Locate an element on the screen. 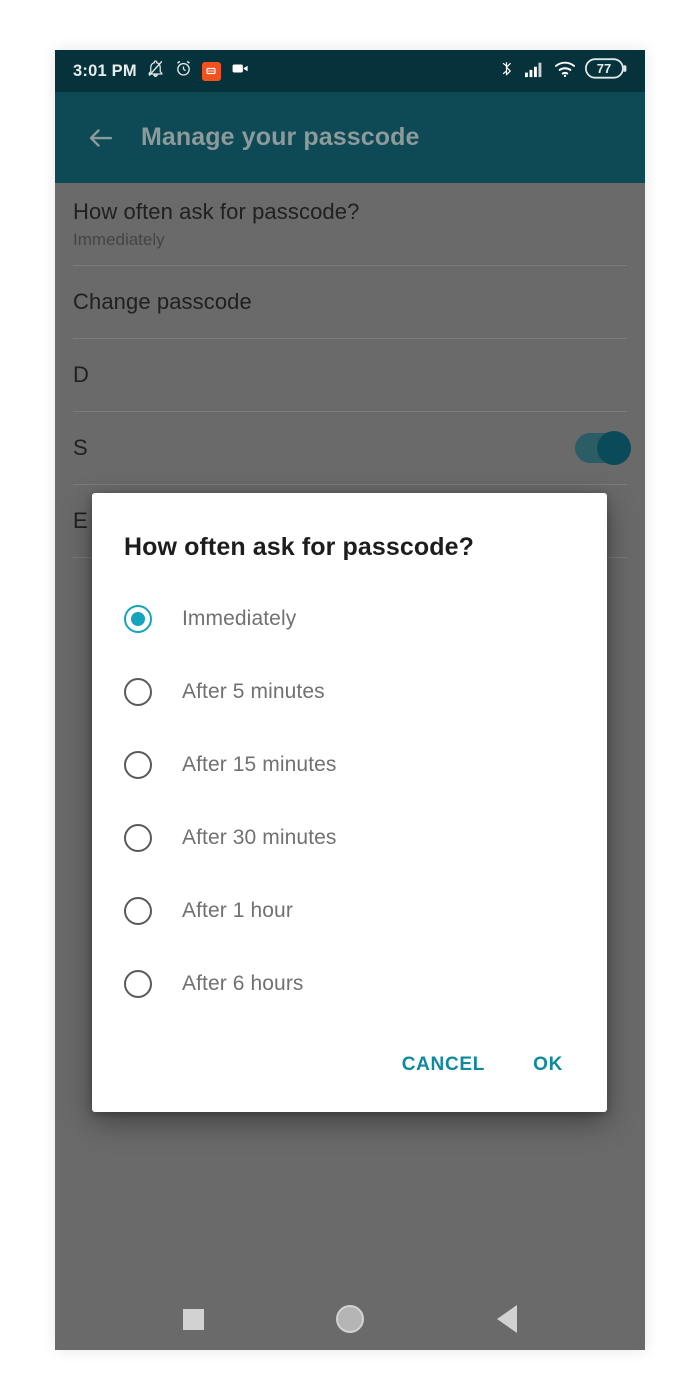 This screenshot has height=1400, width=700. radio-option-after-30-minutes: After 30 minutes is located at coordinates (349, 837).